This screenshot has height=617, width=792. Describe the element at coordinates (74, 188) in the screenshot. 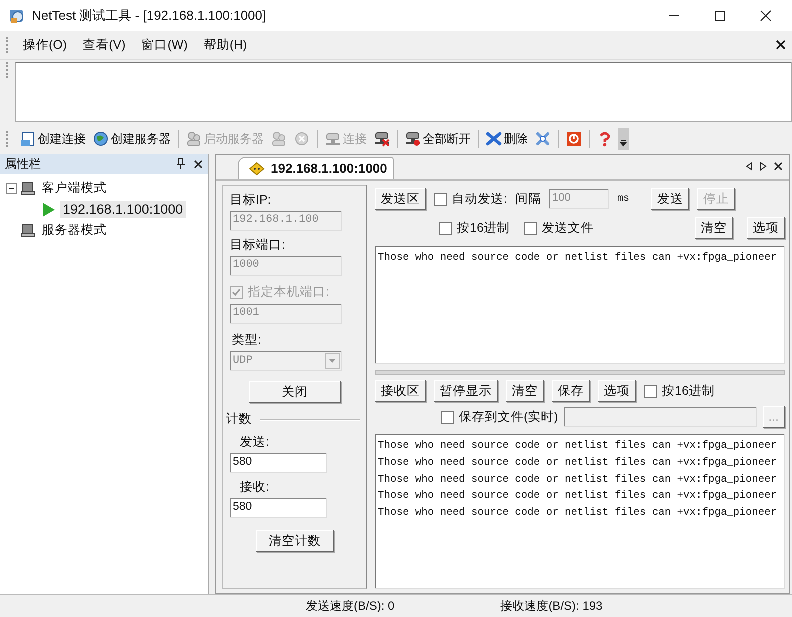

I see `tree-item: 客户端模式` at that location.